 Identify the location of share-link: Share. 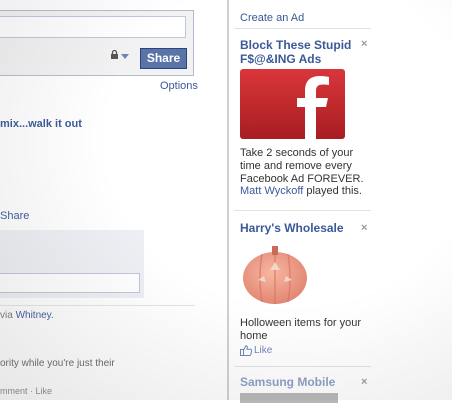
(14, 216).